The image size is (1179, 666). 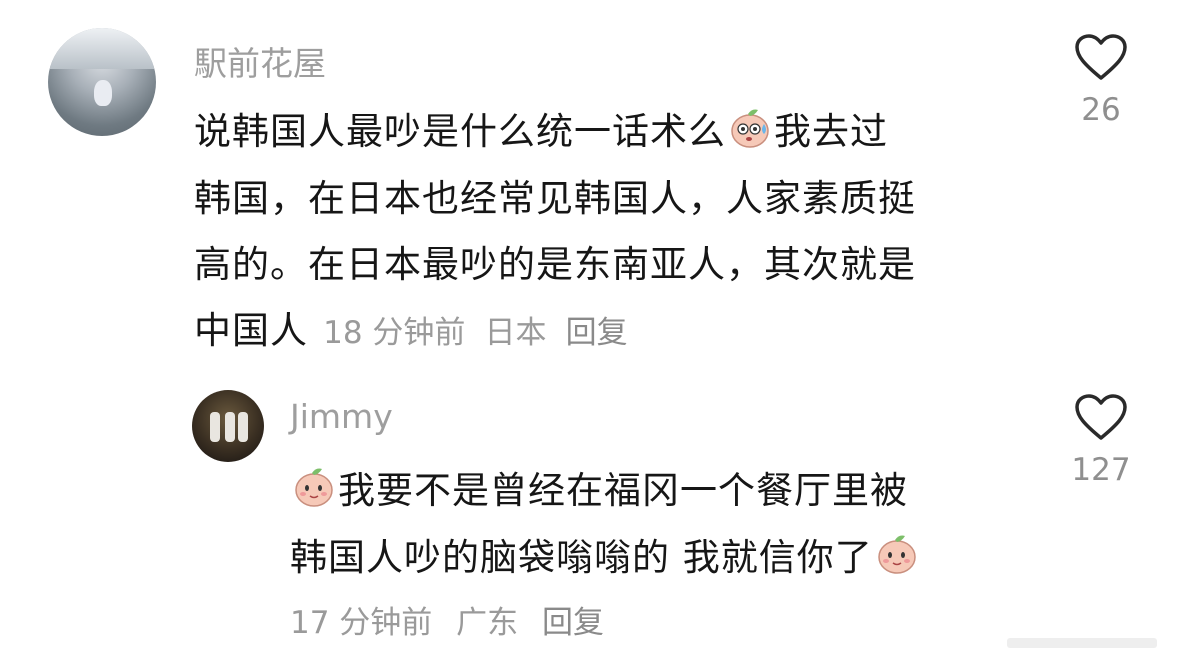 I want to click on comment-text: 韩国人吵的脑袋嗡嗡的 我就信你了, so click(x=581, y=557).